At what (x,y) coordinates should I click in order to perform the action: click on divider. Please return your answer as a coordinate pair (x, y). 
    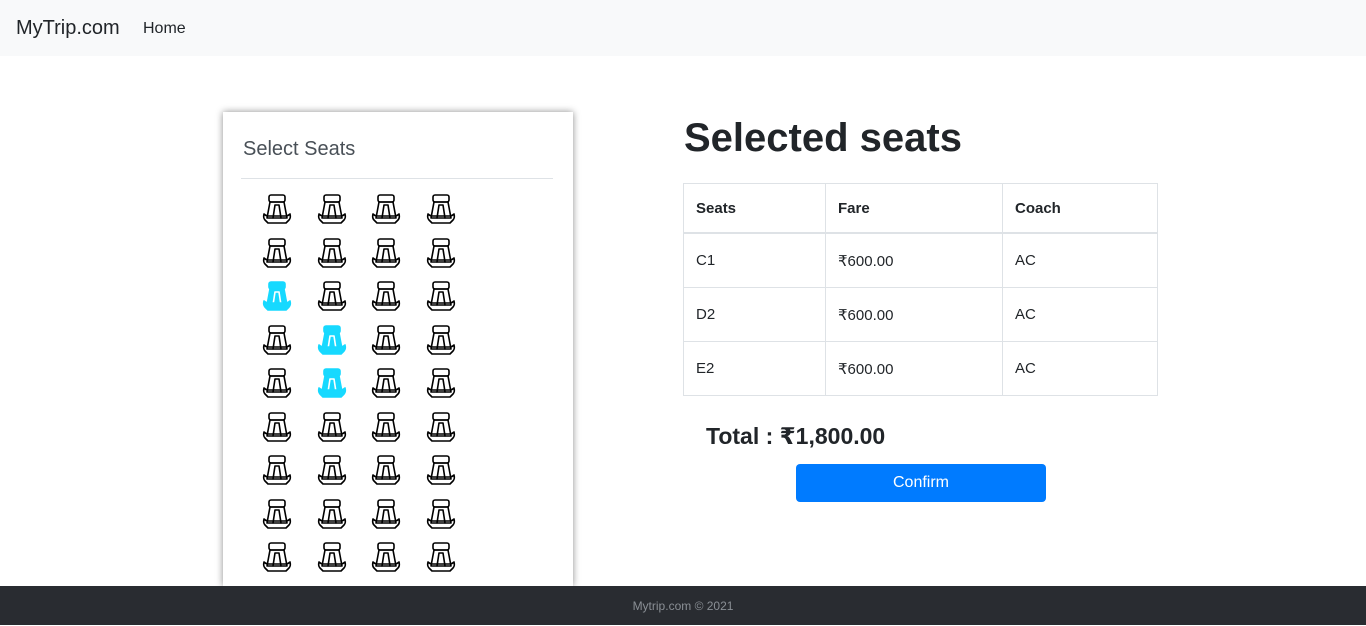
    Looking at the image, I should click on (397, 178).